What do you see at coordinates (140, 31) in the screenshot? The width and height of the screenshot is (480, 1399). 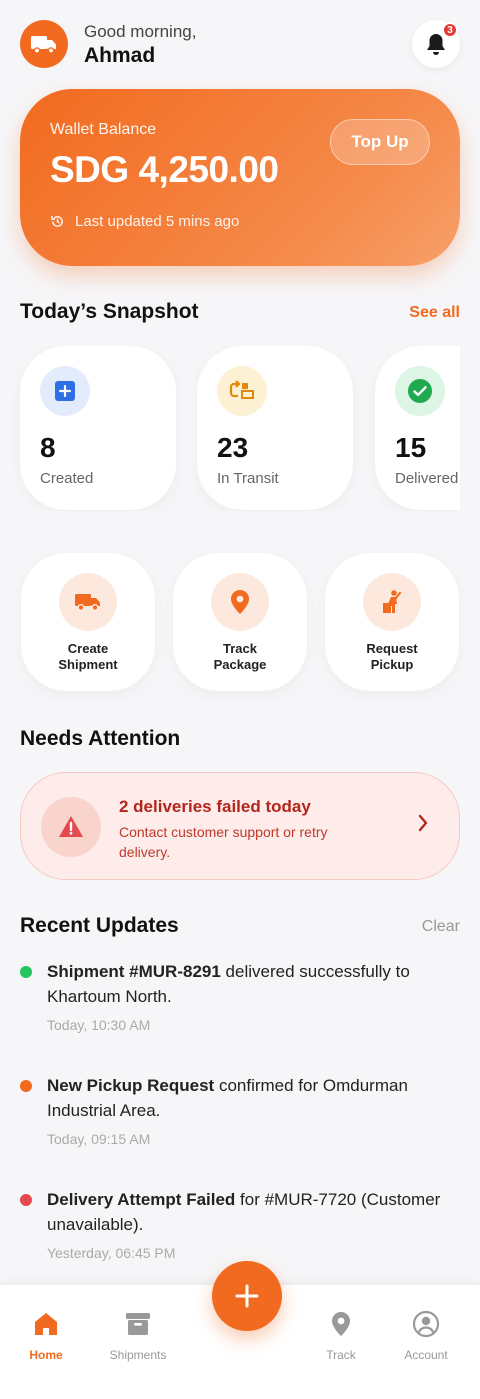 I see `greeting-text: Good morning,` at bounding box center [140, 31].